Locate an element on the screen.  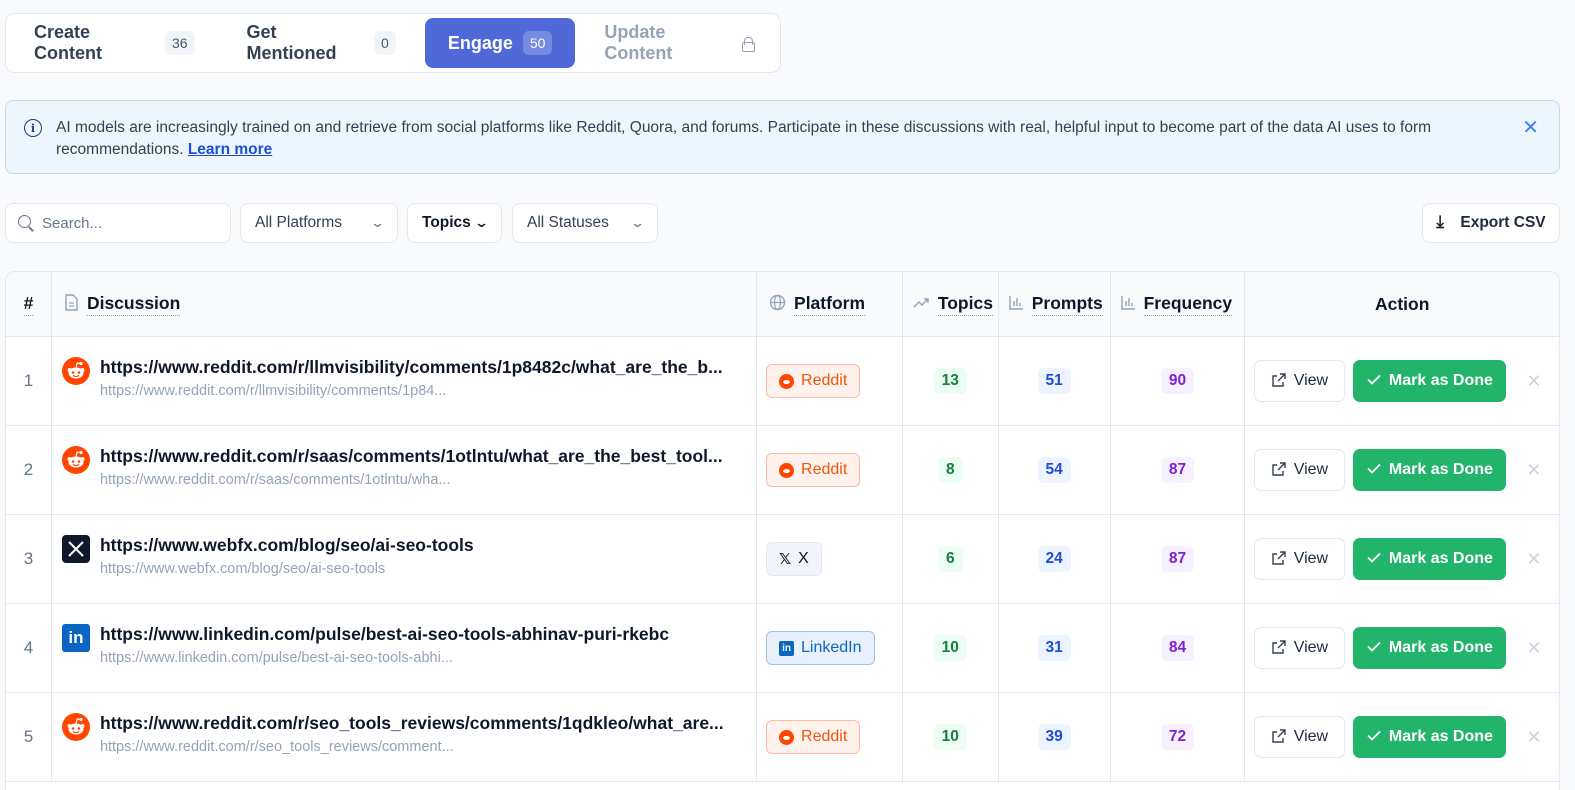
frequency-value: 84 is located at coordinates (1177, 648).